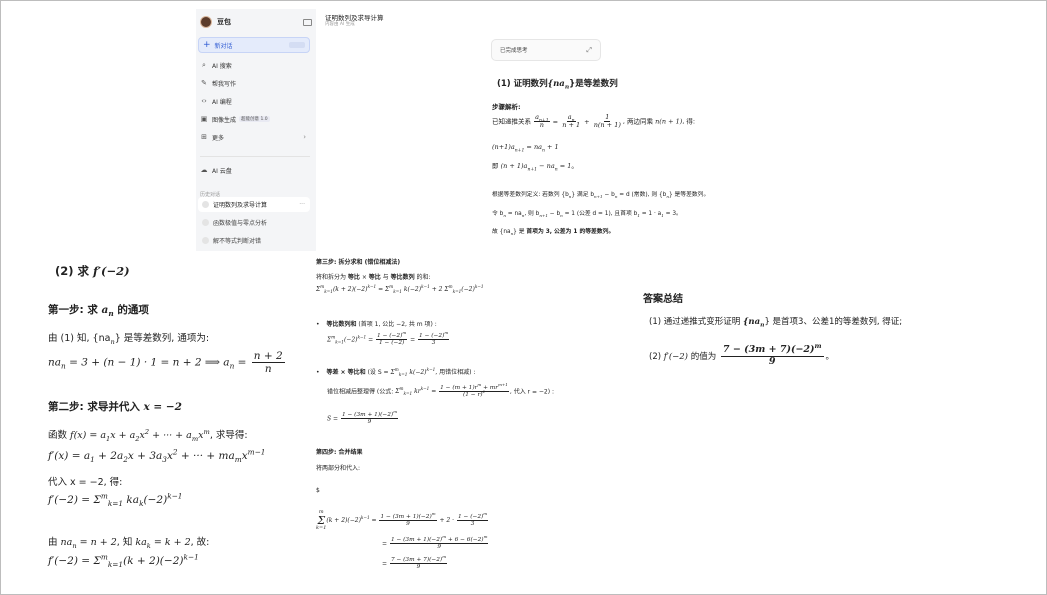 The width and height of the screenshot is (1047, 595). I want to click on history-item: 解不等式判断对错, so click(254, 240).